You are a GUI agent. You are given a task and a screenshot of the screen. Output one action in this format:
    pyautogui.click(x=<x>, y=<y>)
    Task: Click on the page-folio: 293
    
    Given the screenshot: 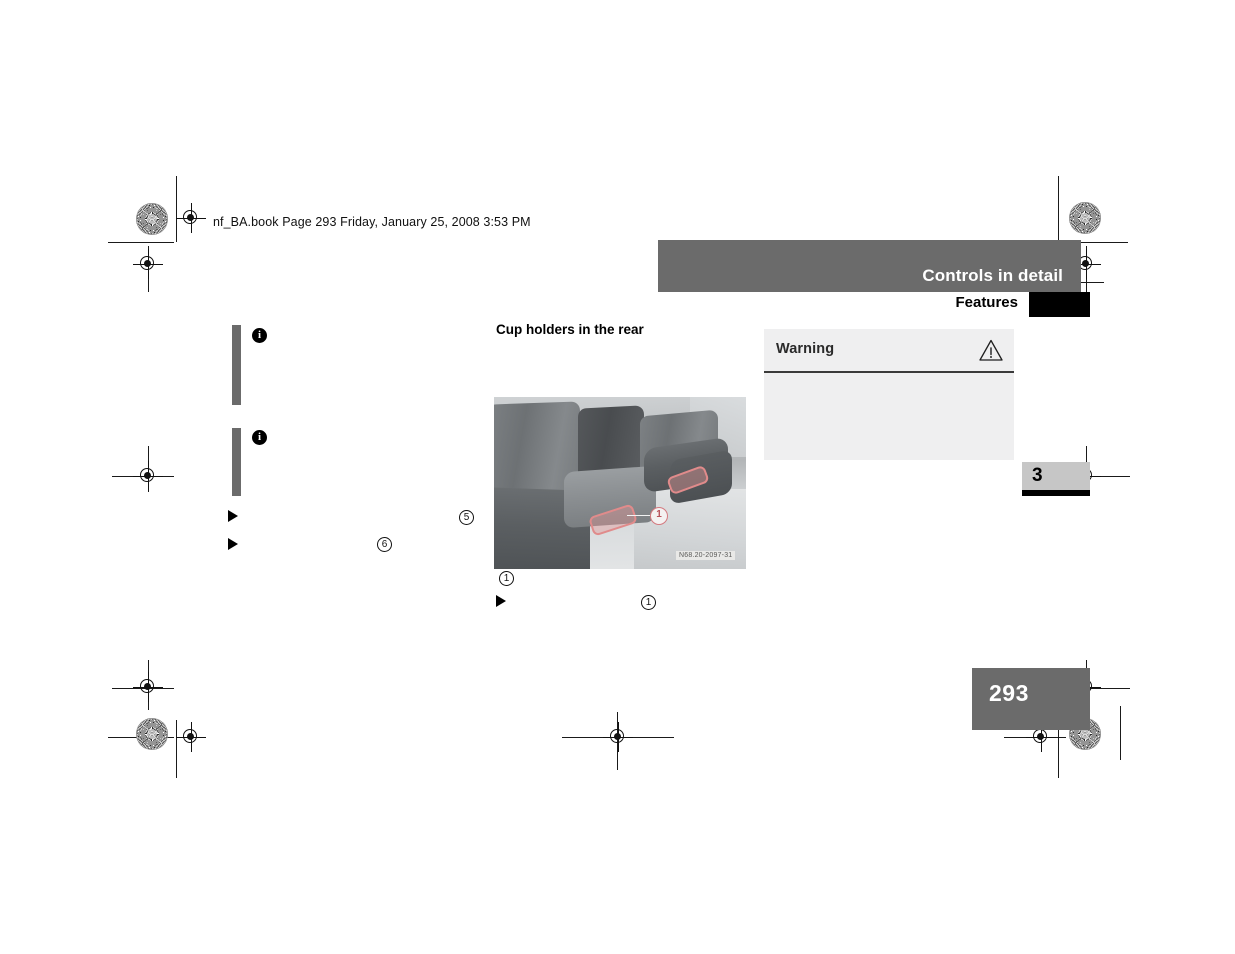 What is the action you would take?
    pyautogui.click(x=1031, y=699)
    